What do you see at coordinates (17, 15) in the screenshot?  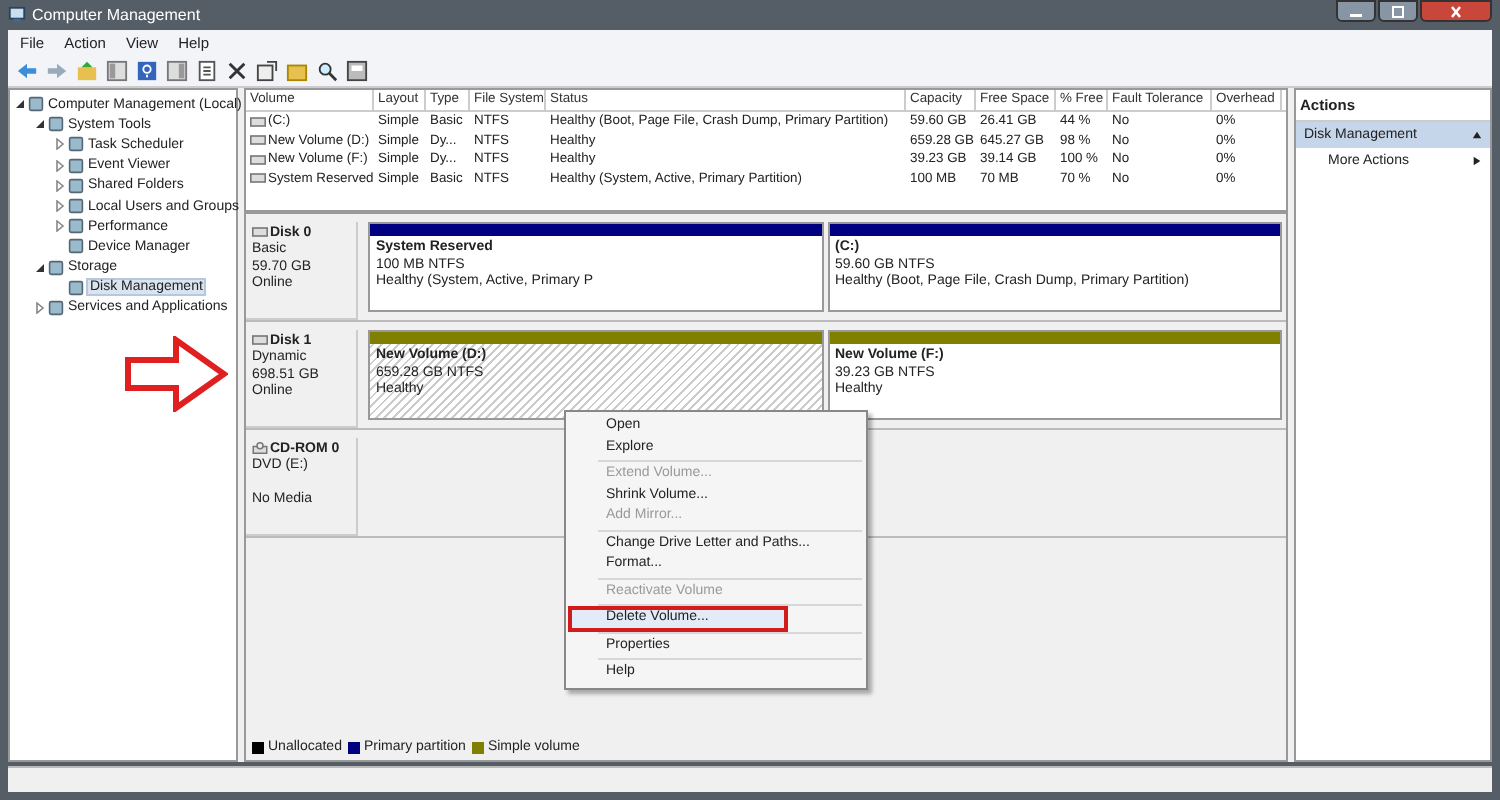 I see `computer-icon` at bounding box center [17, 15].